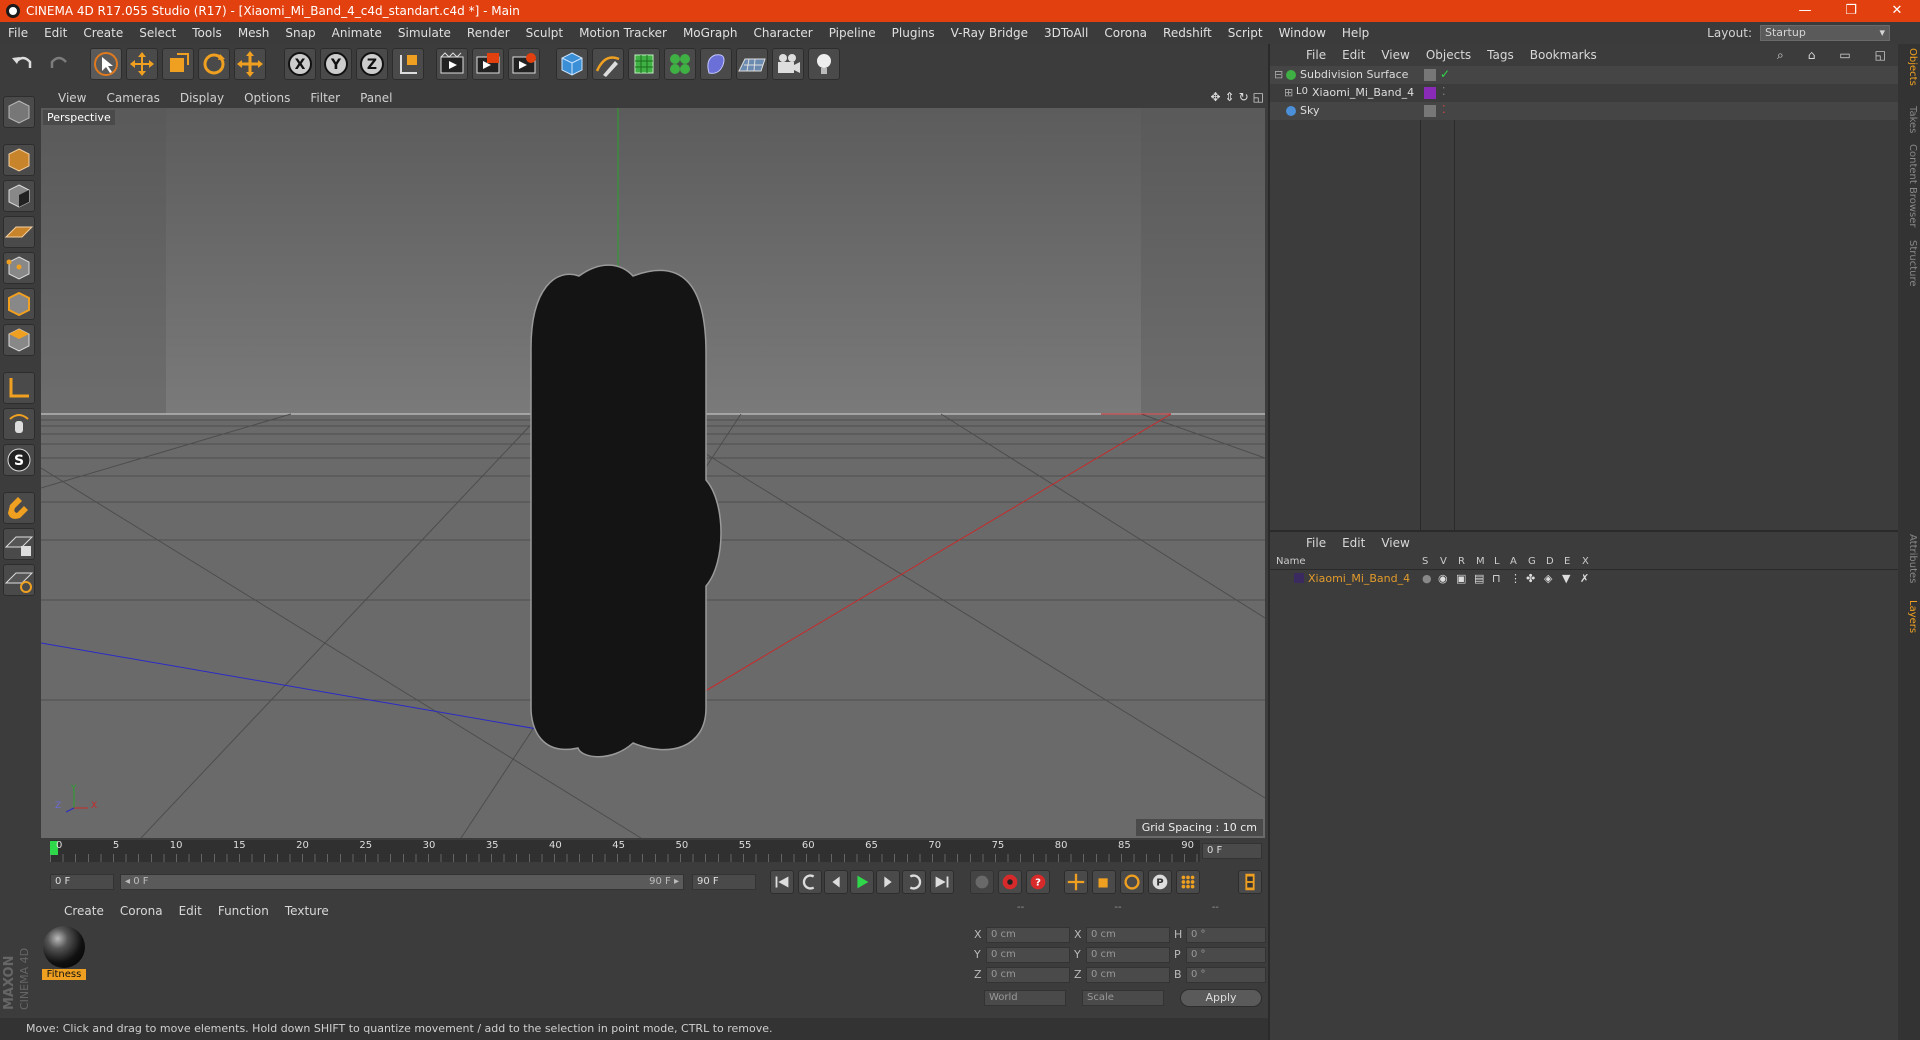  Describe the element at coordinates (18, 33) in the screenshot. I see `menu-file: File` at that location.